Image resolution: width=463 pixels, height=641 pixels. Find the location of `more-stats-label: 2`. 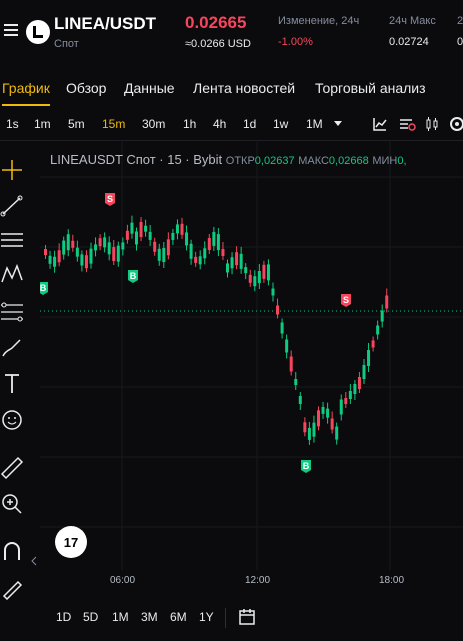

more-stats-label: 2 is located at coordinates (460, 21).